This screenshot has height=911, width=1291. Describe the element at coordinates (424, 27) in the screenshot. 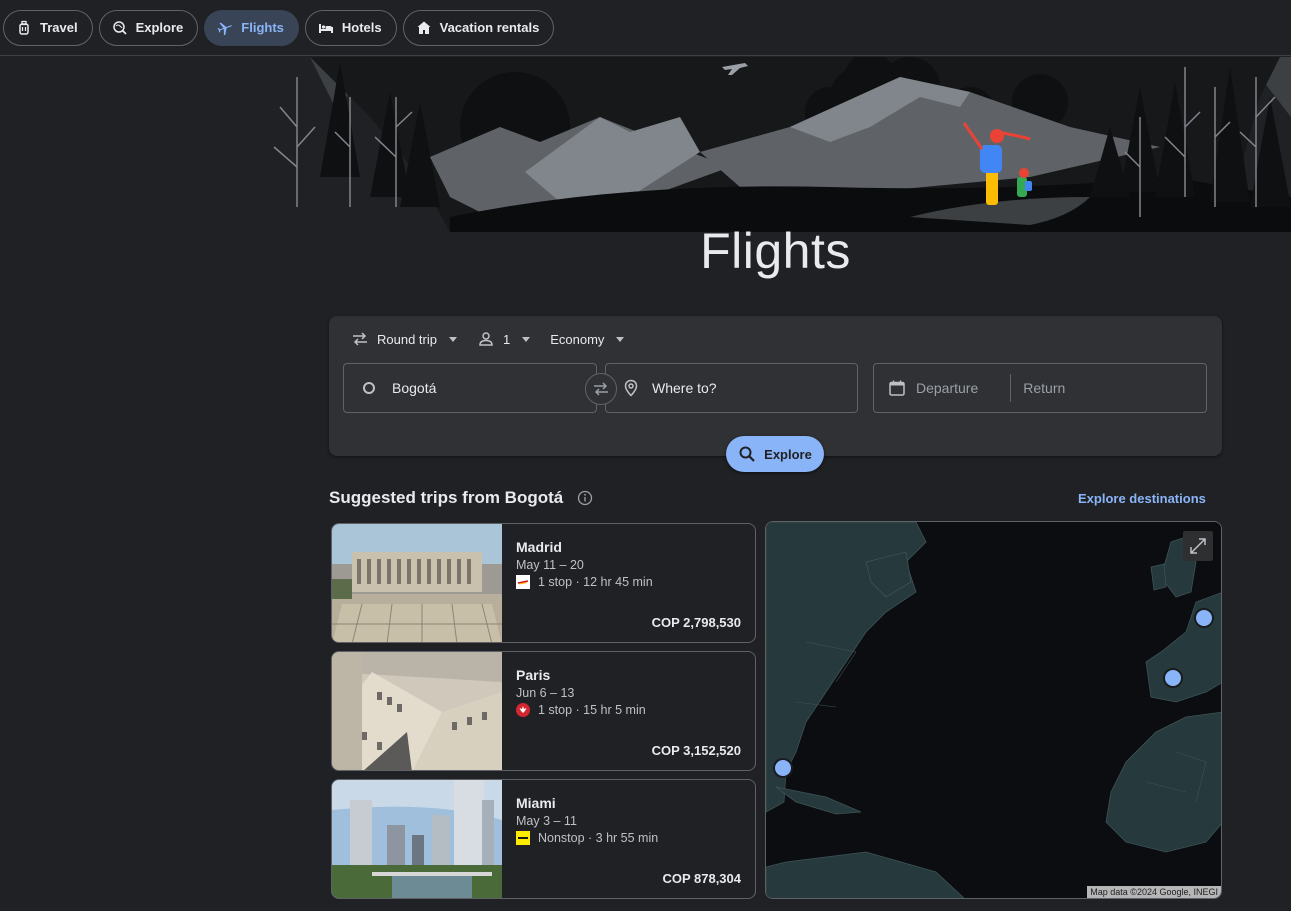

I see `house-icon` at that location.